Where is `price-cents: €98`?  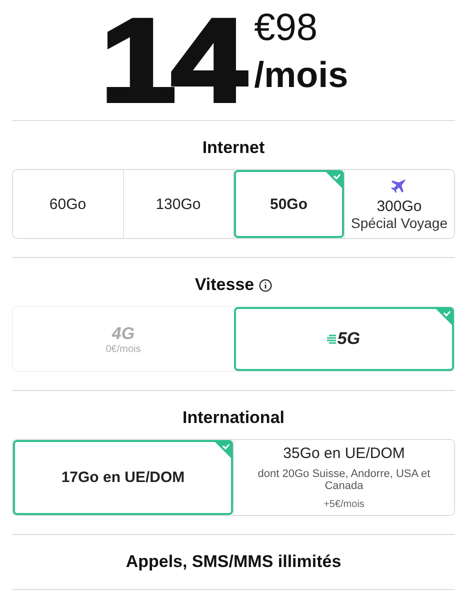 price-cents: €98 is located at coordinates (286, 28).